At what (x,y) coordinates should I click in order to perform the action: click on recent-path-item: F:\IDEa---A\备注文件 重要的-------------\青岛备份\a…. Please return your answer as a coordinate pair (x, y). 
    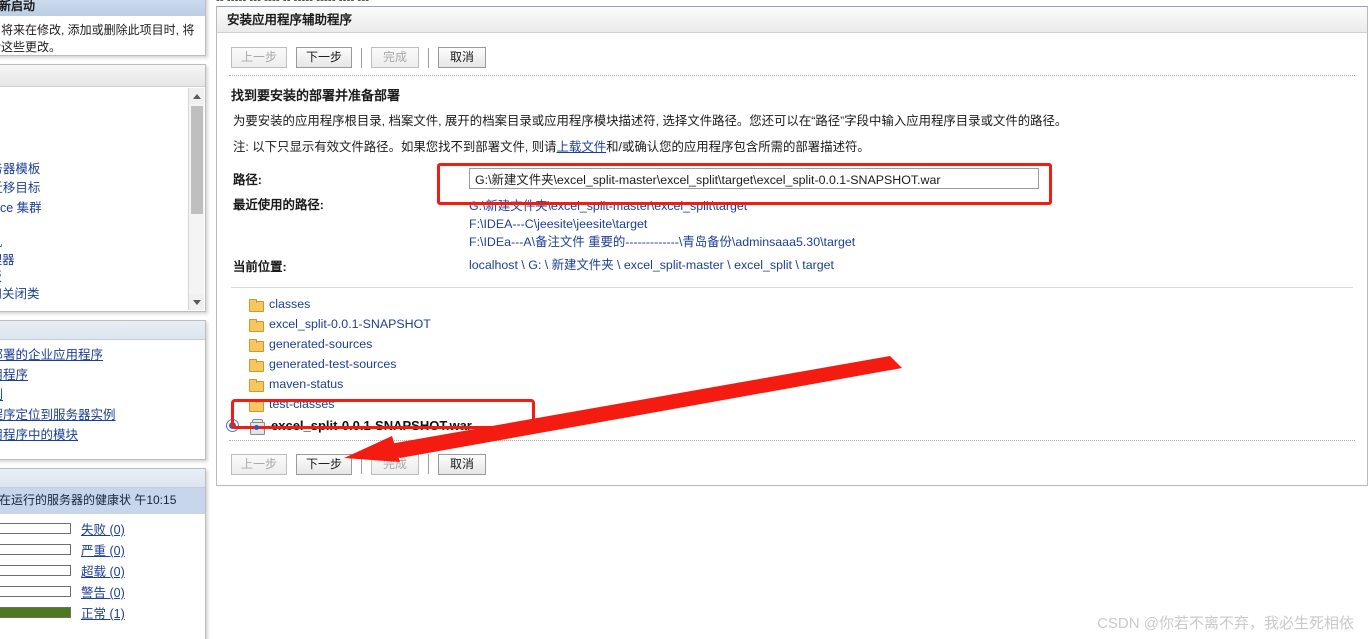
    Looking at the image, I should click on (662, 242).